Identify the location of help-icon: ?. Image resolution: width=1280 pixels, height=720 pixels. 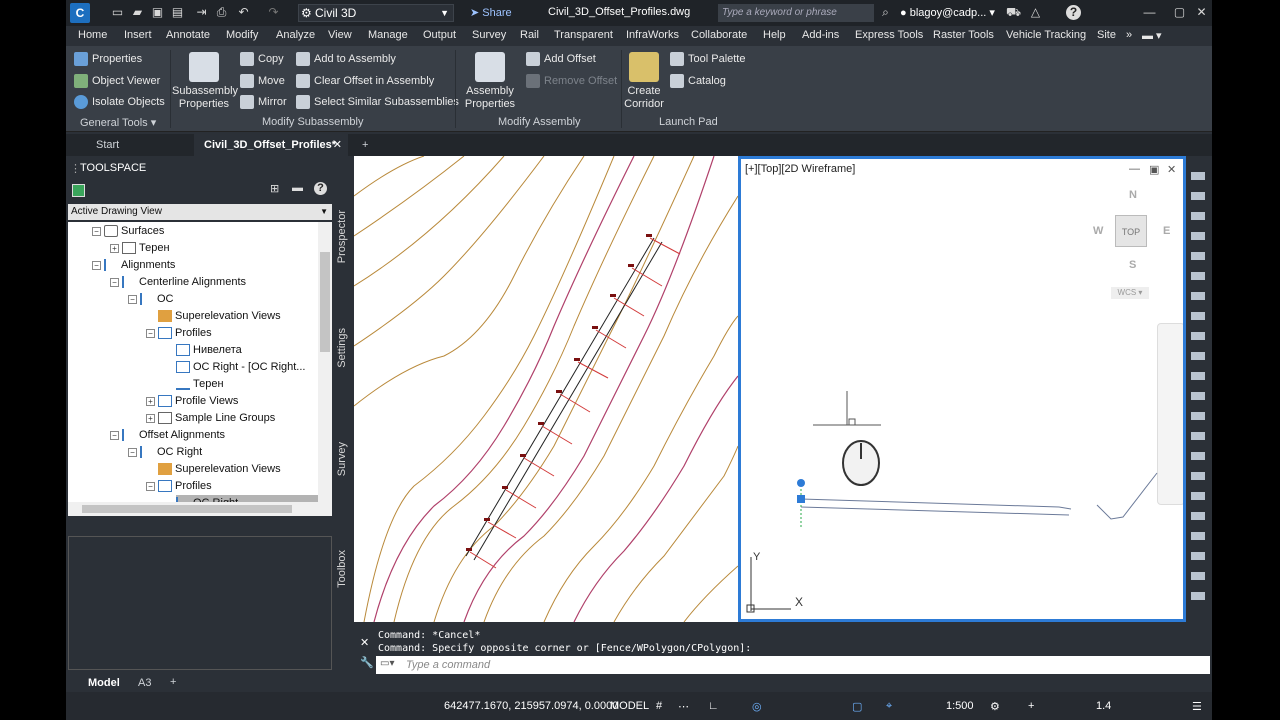
(1073, 12).